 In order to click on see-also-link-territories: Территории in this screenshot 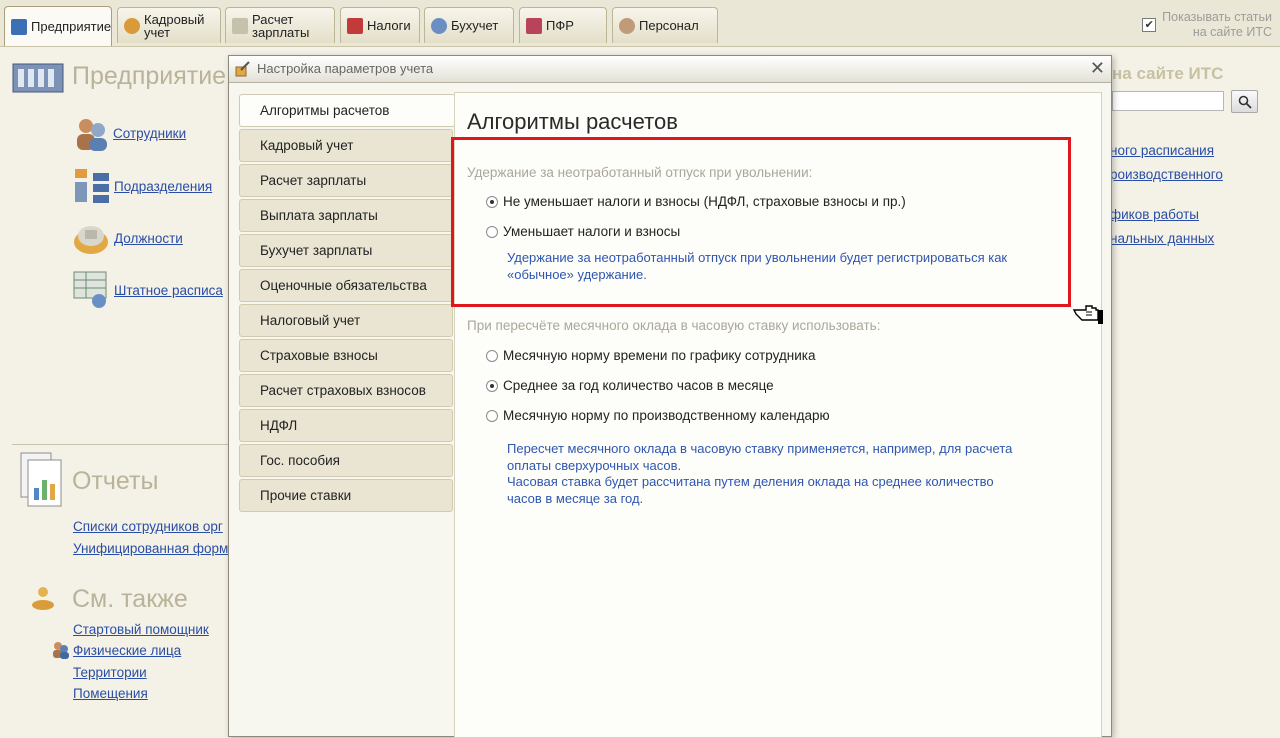, I will do `click(110, 672)`.